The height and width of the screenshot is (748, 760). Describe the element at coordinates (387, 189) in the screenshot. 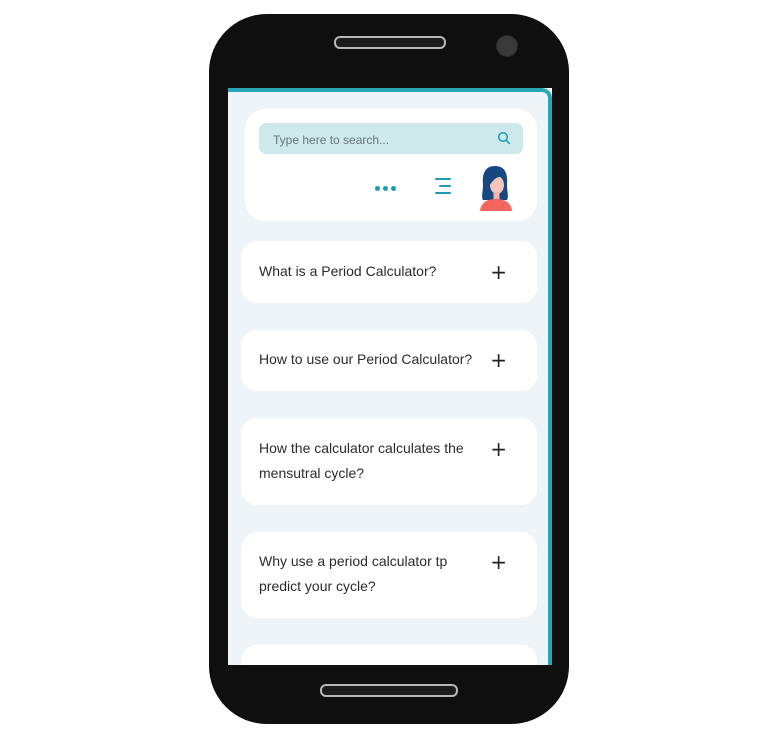

I see `more-dots-icon` at that location.